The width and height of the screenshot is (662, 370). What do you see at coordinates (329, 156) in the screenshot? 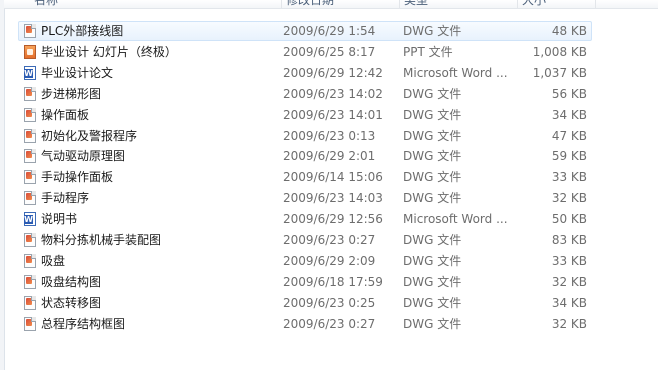
I see `file-modified-date: 2009/6/29 2:01` at bounding box center [329, 156].